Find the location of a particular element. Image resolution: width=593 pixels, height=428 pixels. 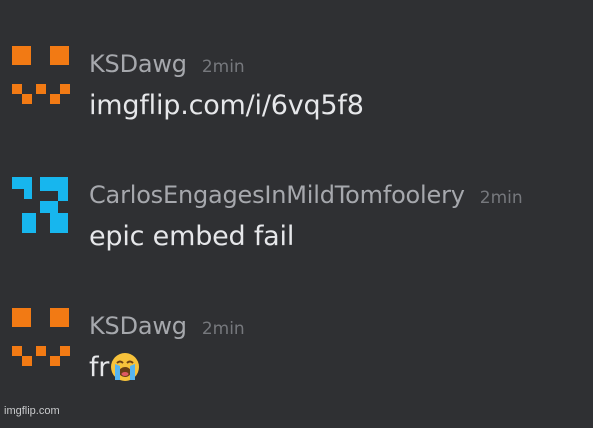

blue-pixel-face-icon is located at coordinates (41, 206).